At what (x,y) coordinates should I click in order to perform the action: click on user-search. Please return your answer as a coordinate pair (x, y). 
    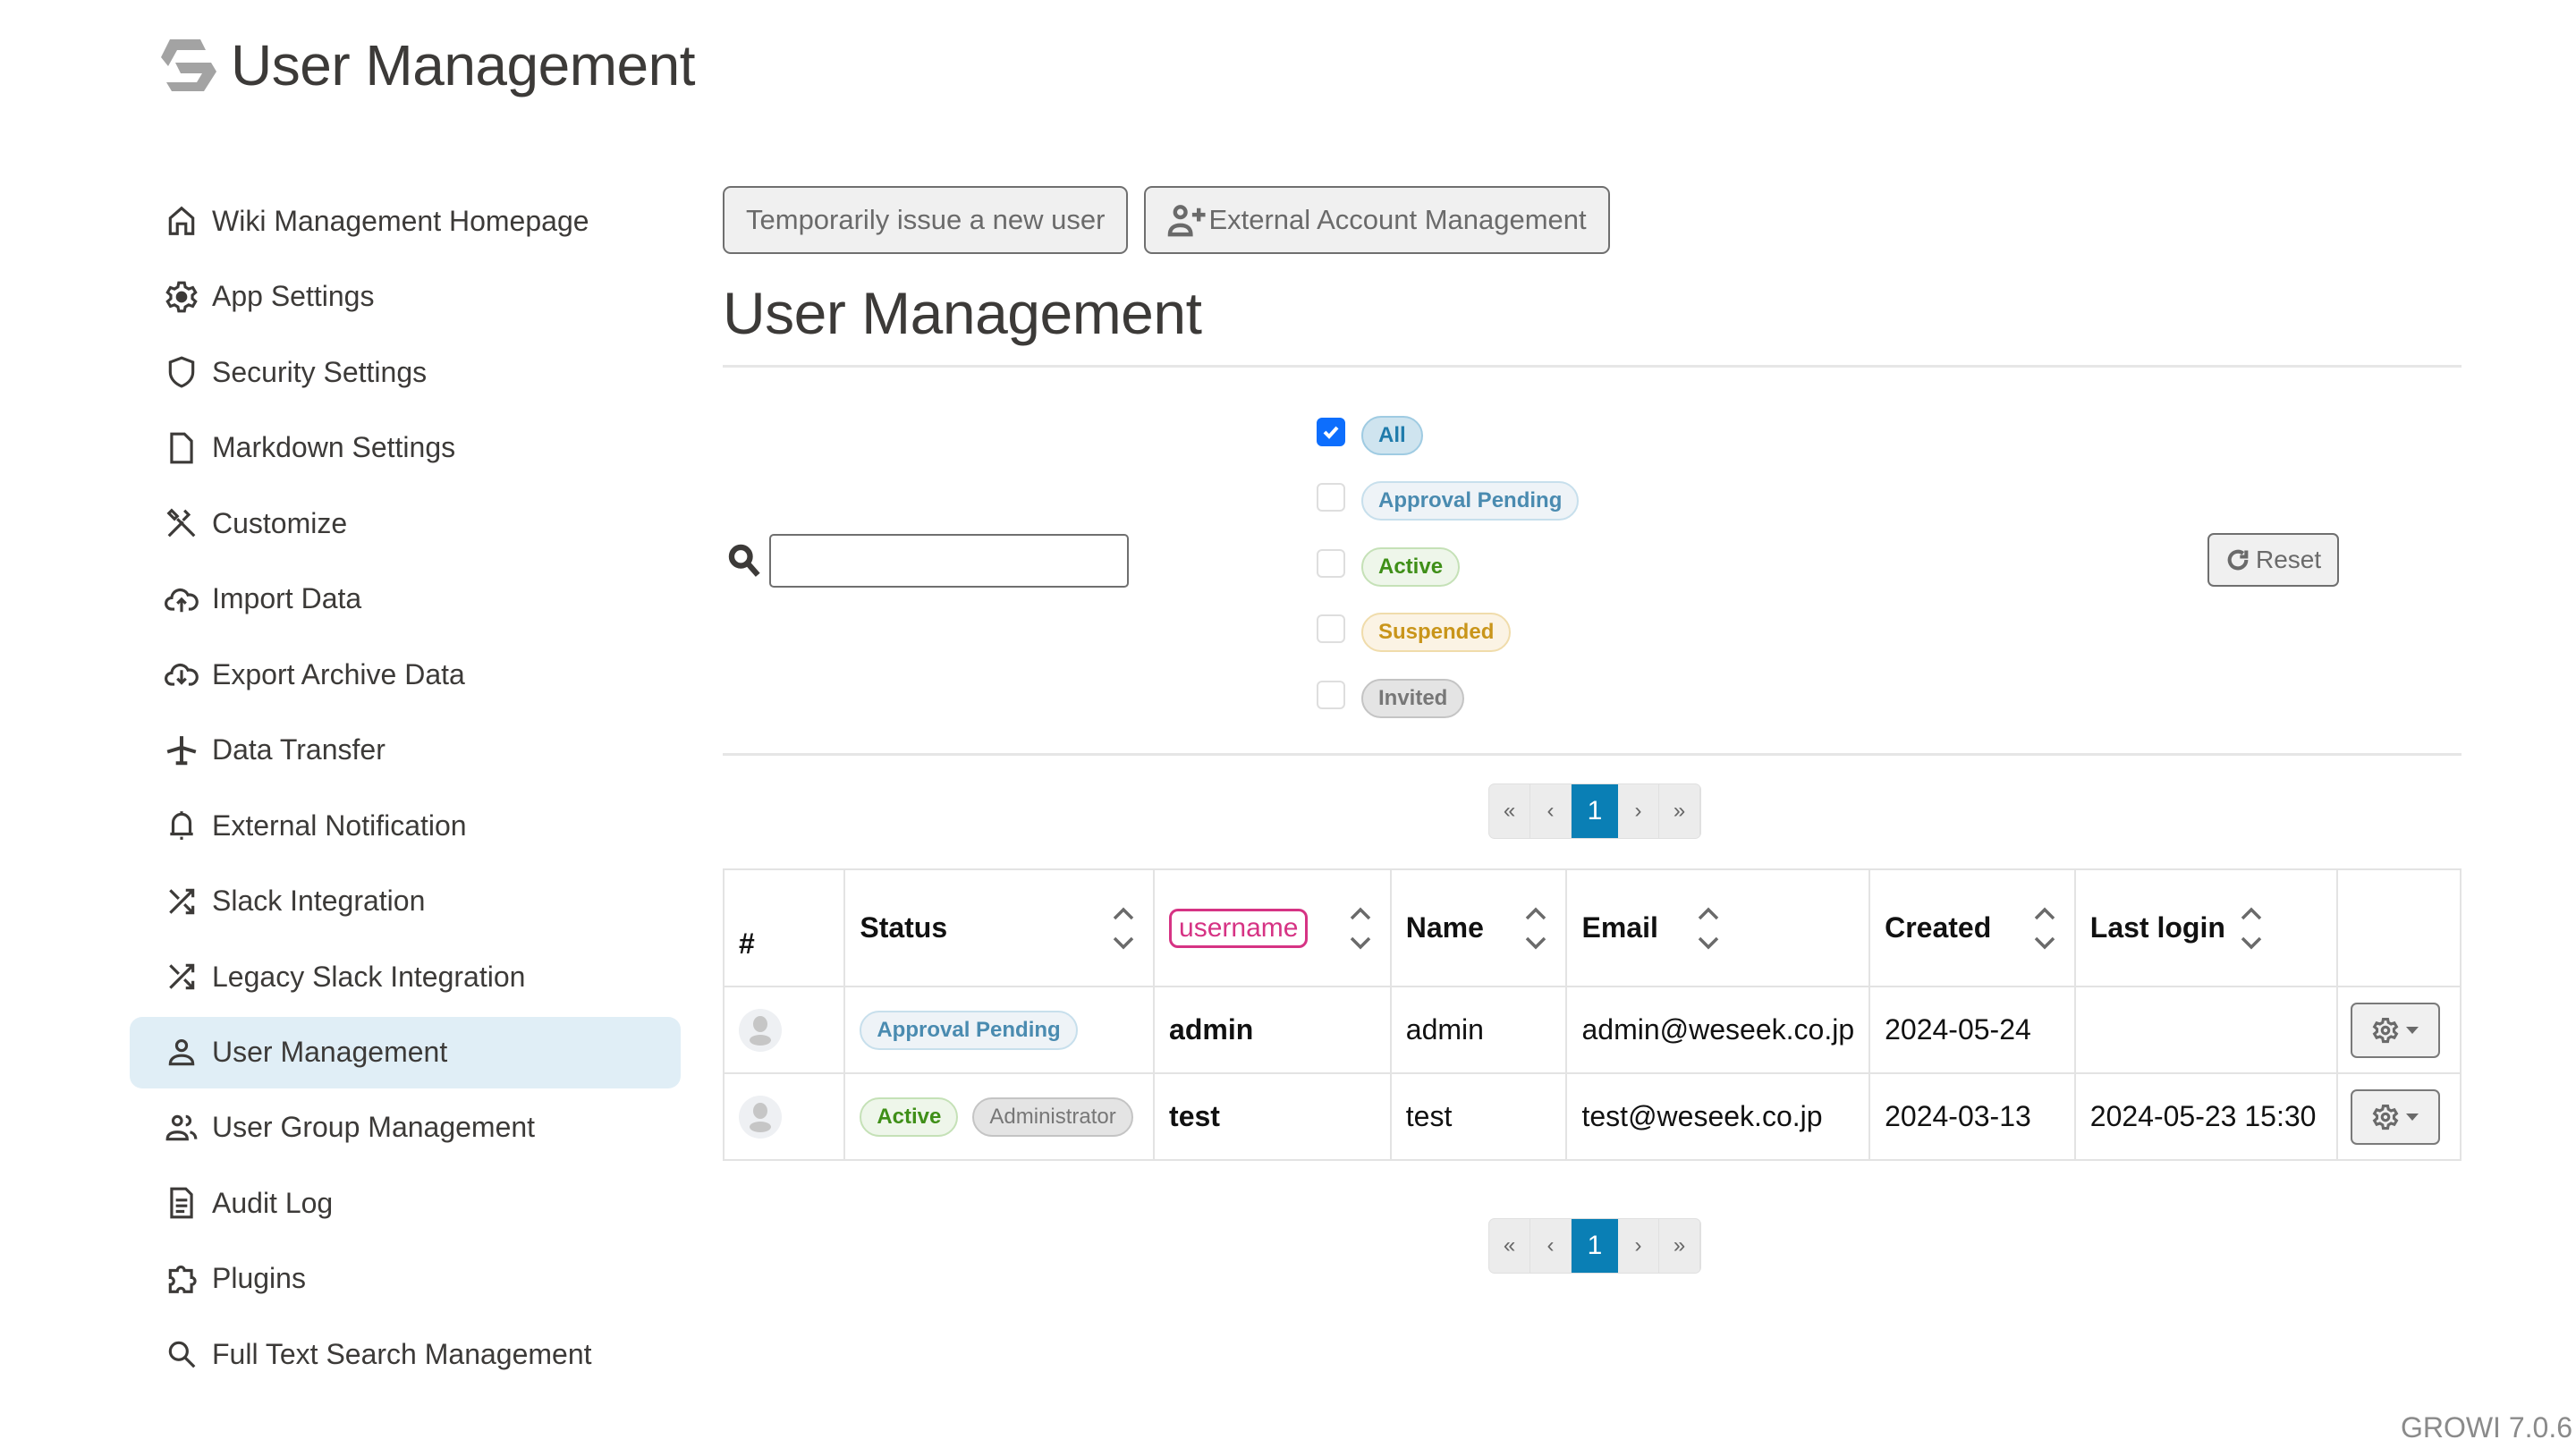
    Looking at the image, I should click on (928, 561).